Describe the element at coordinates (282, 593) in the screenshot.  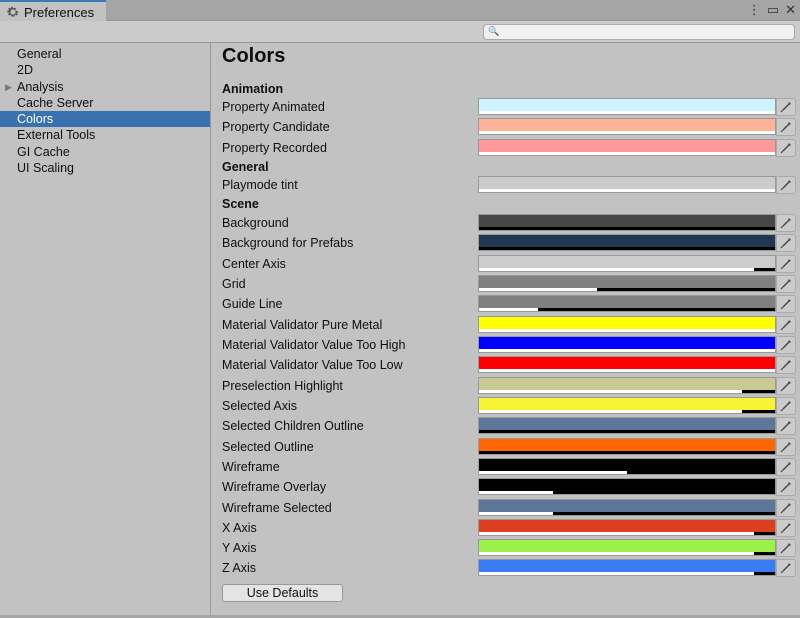
I see `use-defaults-button: Use Defaults` at that location.